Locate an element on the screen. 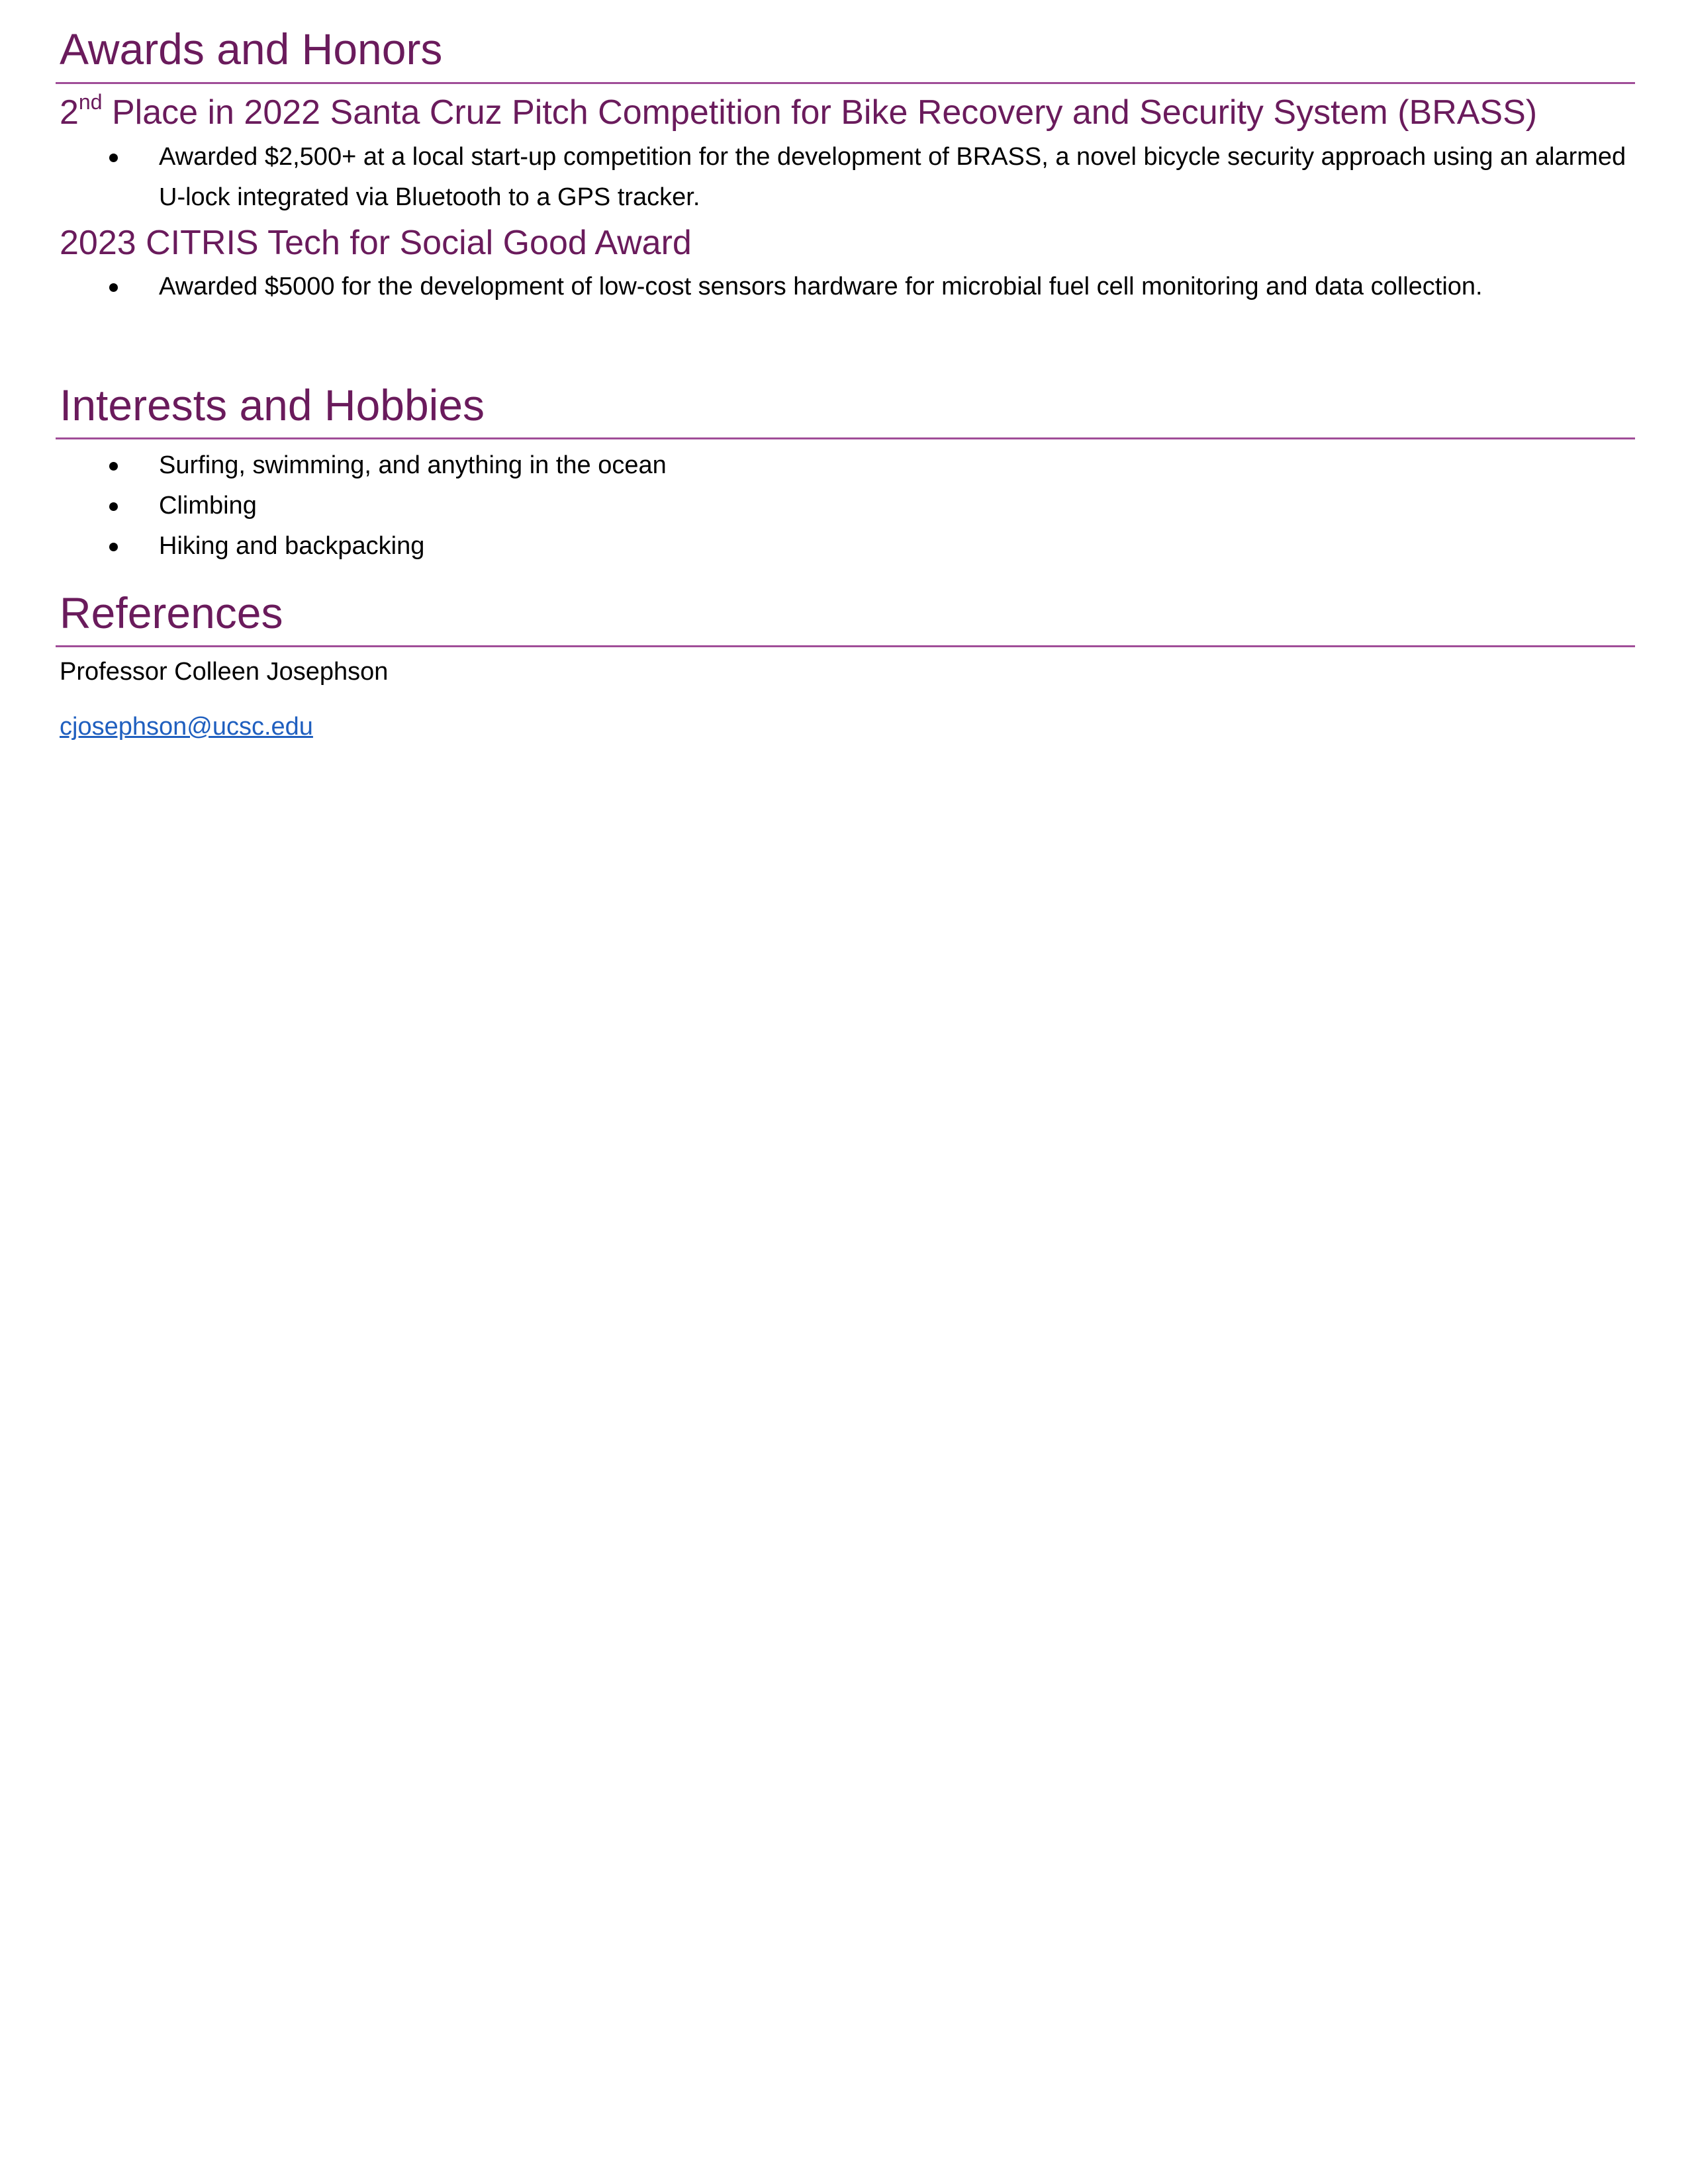 The width and height of the screenshot is (1688, 2184). reference-email-link: cjosephson@ucsc.edu is located at coordinates (186, 726).